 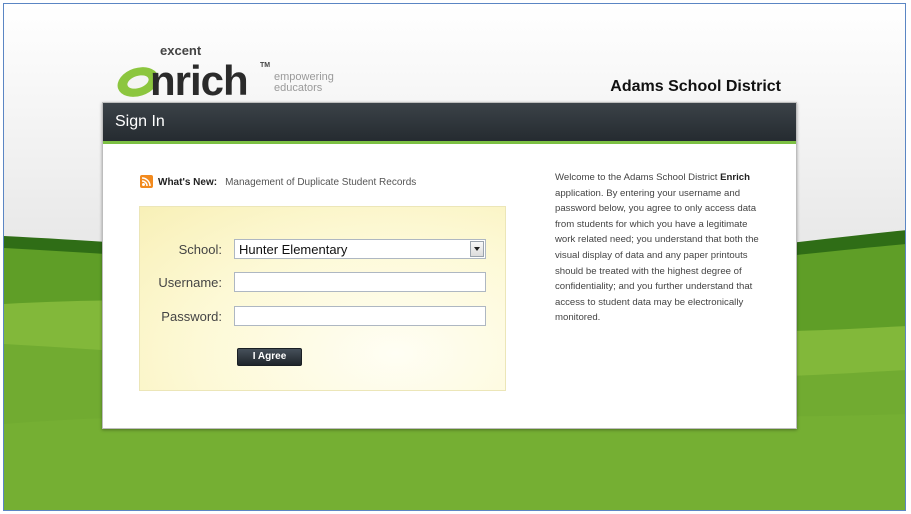 I want to click on logo-tagline: empowering educators, so click(x=304, y=83).